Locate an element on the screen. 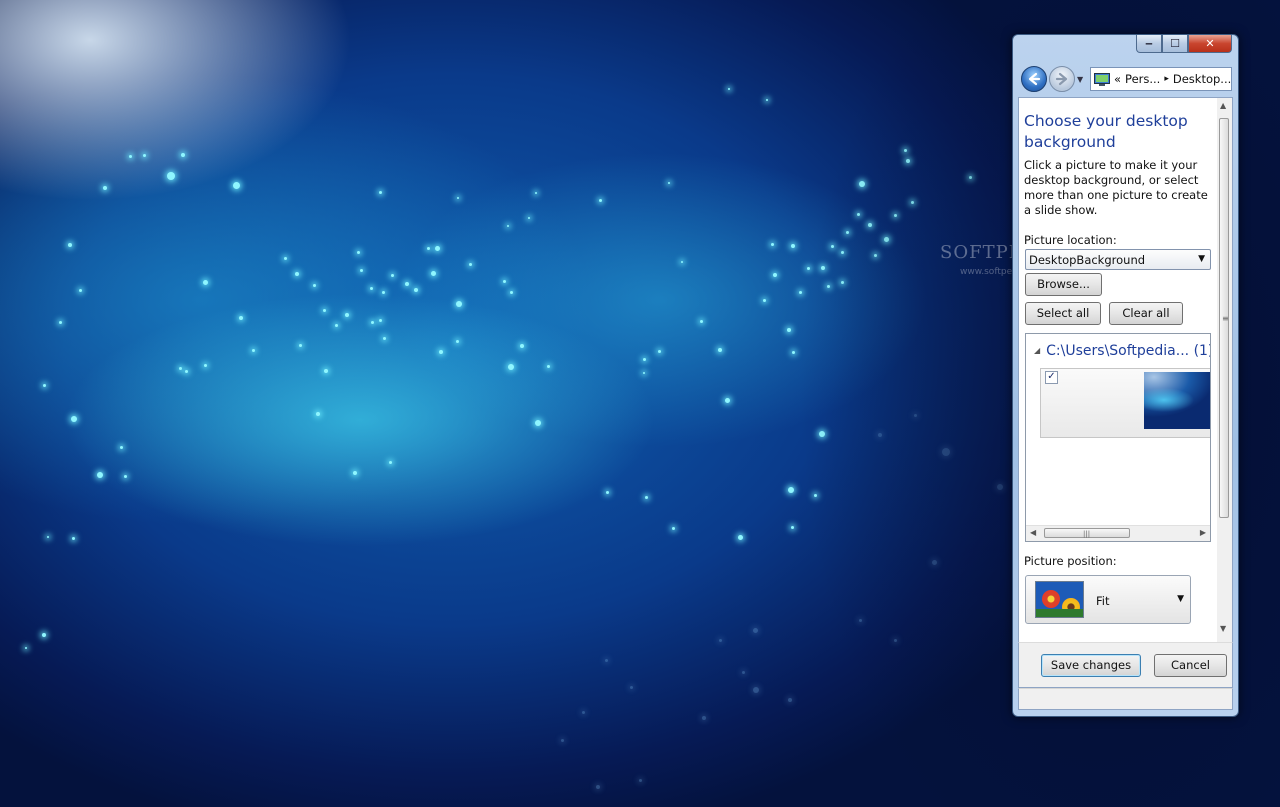  picture-position-select: Fit ▼ is located at coordinates (1108, 599).